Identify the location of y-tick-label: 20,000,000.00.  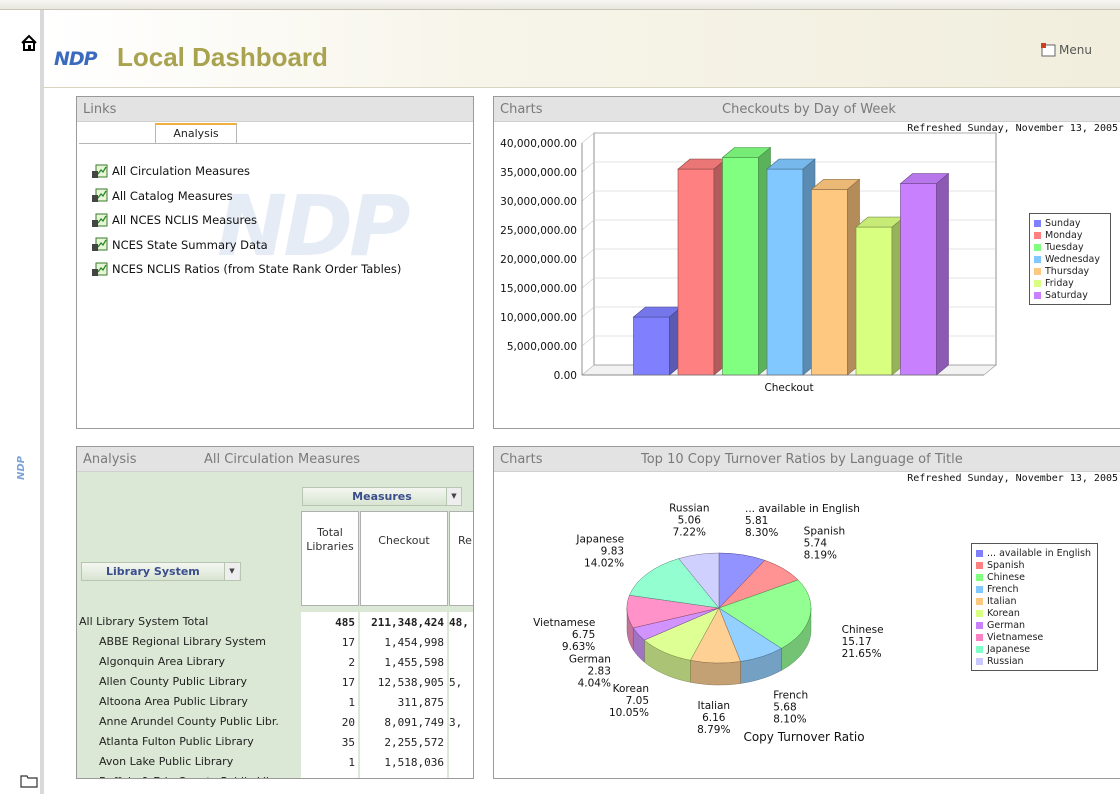
(538, 260).